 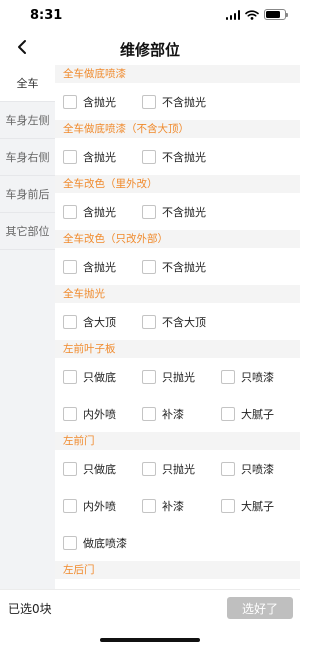 I want to click on section-header: 全车抛光, so click(x=177, y=294).